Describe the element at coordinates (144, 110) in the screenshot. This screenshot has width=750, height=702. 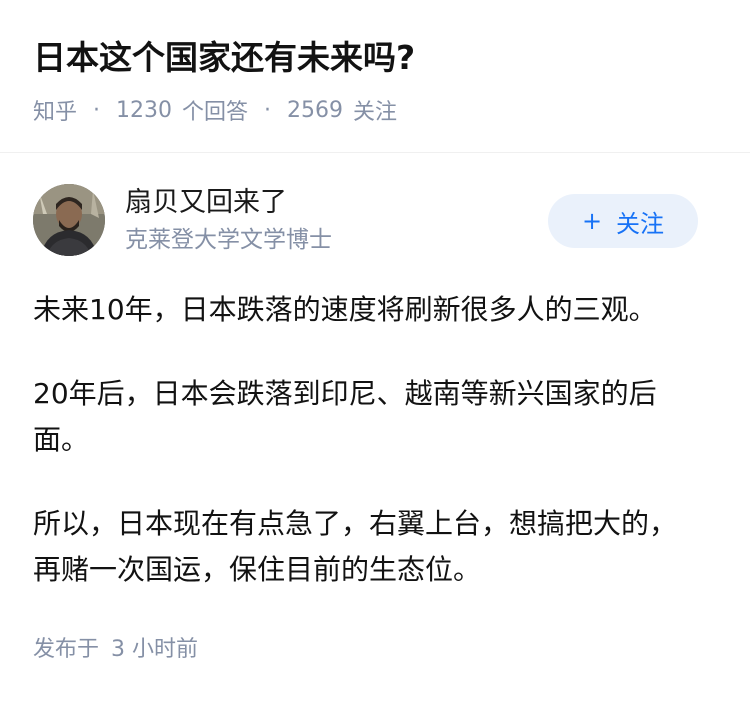
I see `answer-count: 1230` at that location.